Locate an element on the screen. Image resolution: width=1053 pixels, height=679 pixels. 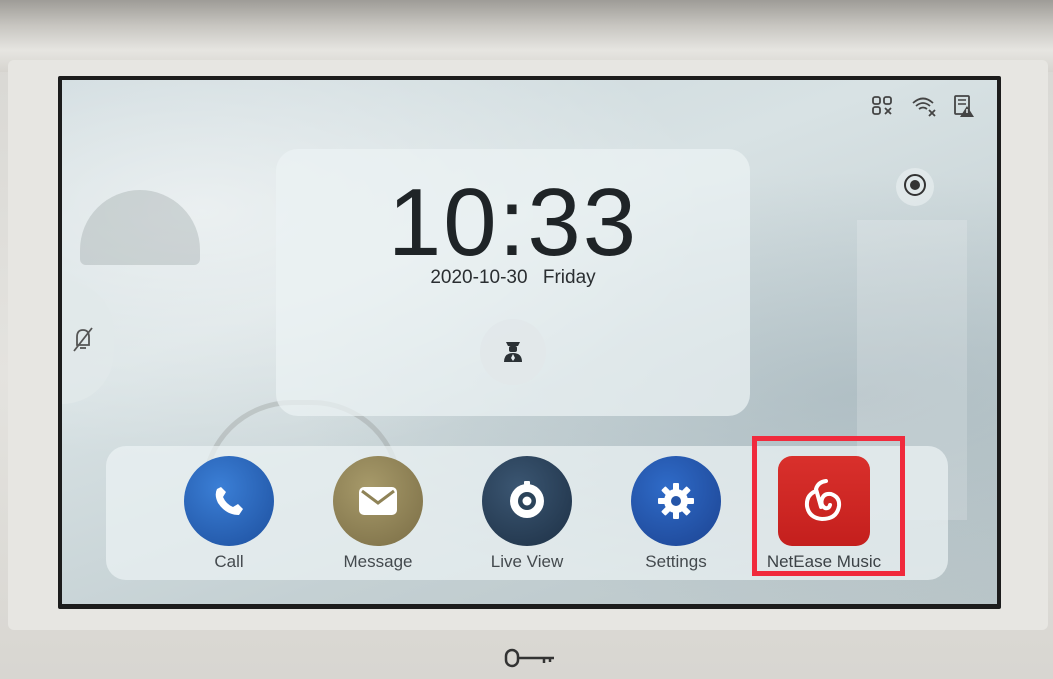
do-not-disturb-tab is located at coordinates (88, 342).